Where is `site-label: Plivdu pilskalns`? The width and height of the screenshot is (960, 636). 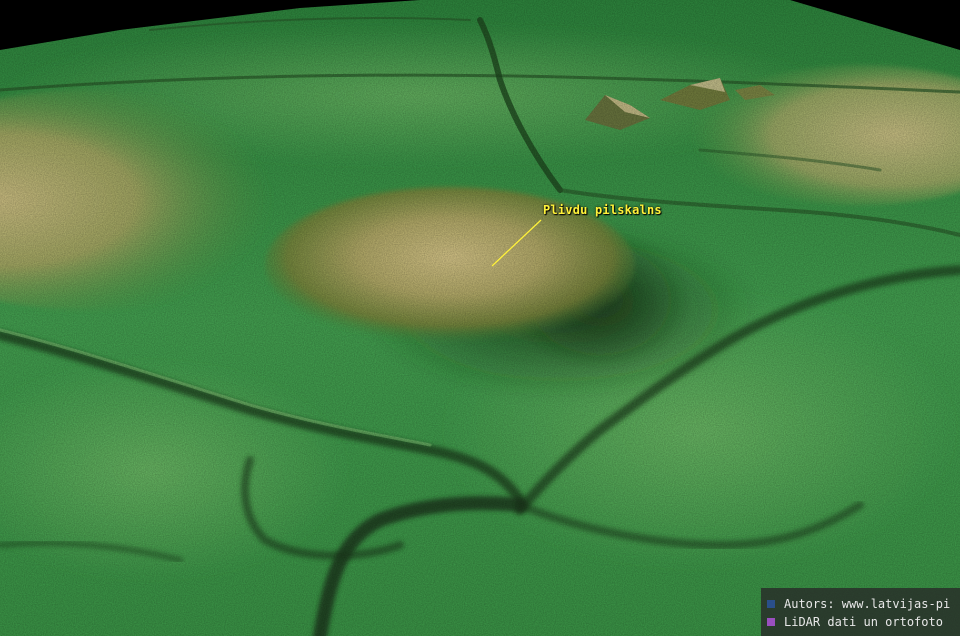 site-label: Plivdu pilskalns is located at coordinates (602, 210).